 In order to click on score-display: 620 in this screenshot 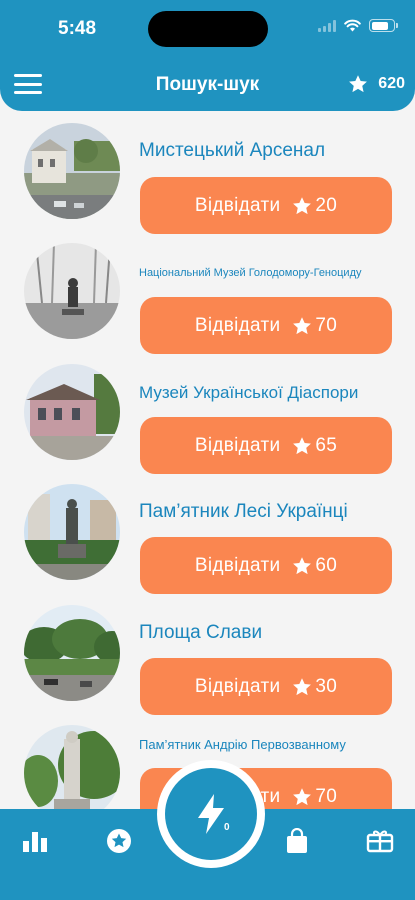, I will do `click(376, 84)`.